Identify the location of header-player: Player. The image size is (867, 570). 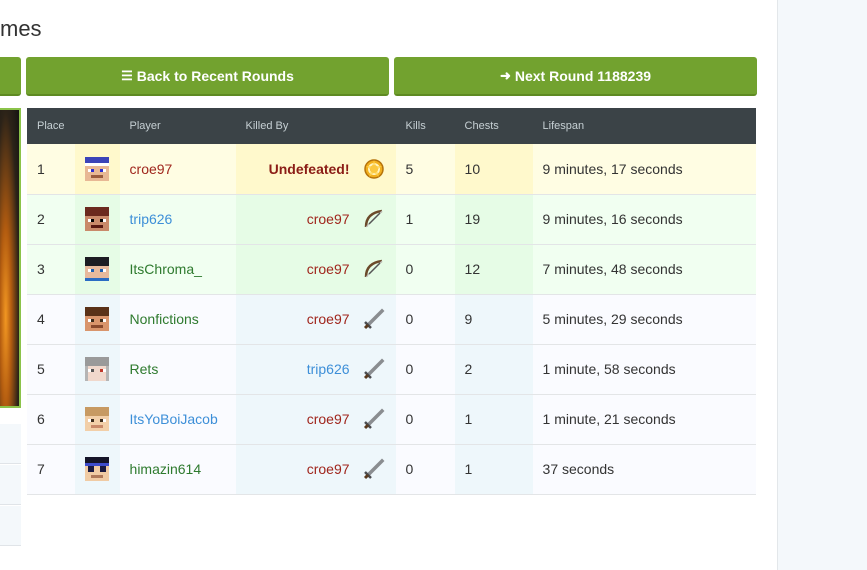
(177, 126).